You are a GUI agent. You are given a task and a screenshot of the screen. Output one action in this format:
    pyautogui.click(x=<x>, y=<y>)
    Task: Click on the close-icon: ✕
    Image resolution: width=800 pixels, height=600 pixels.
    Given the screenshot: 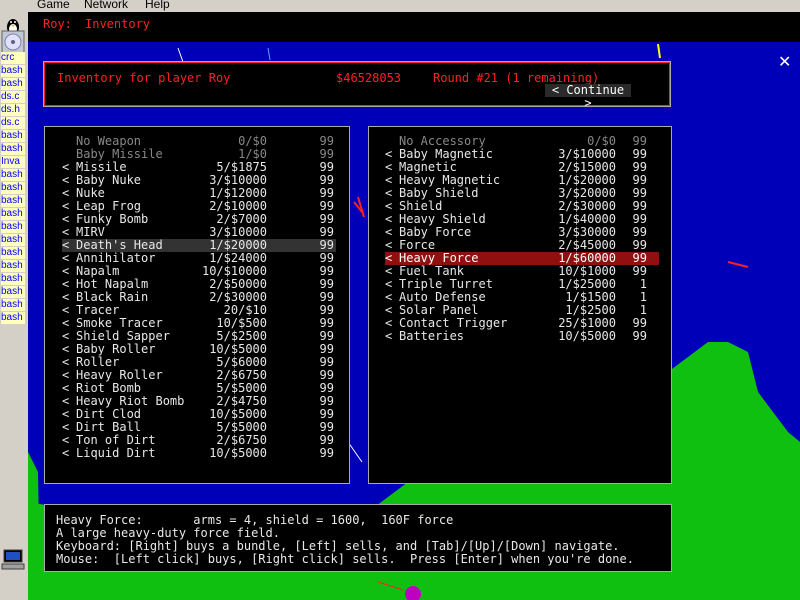 What is the action you would take?
    pyautogui.click(x=784, y=61)
    